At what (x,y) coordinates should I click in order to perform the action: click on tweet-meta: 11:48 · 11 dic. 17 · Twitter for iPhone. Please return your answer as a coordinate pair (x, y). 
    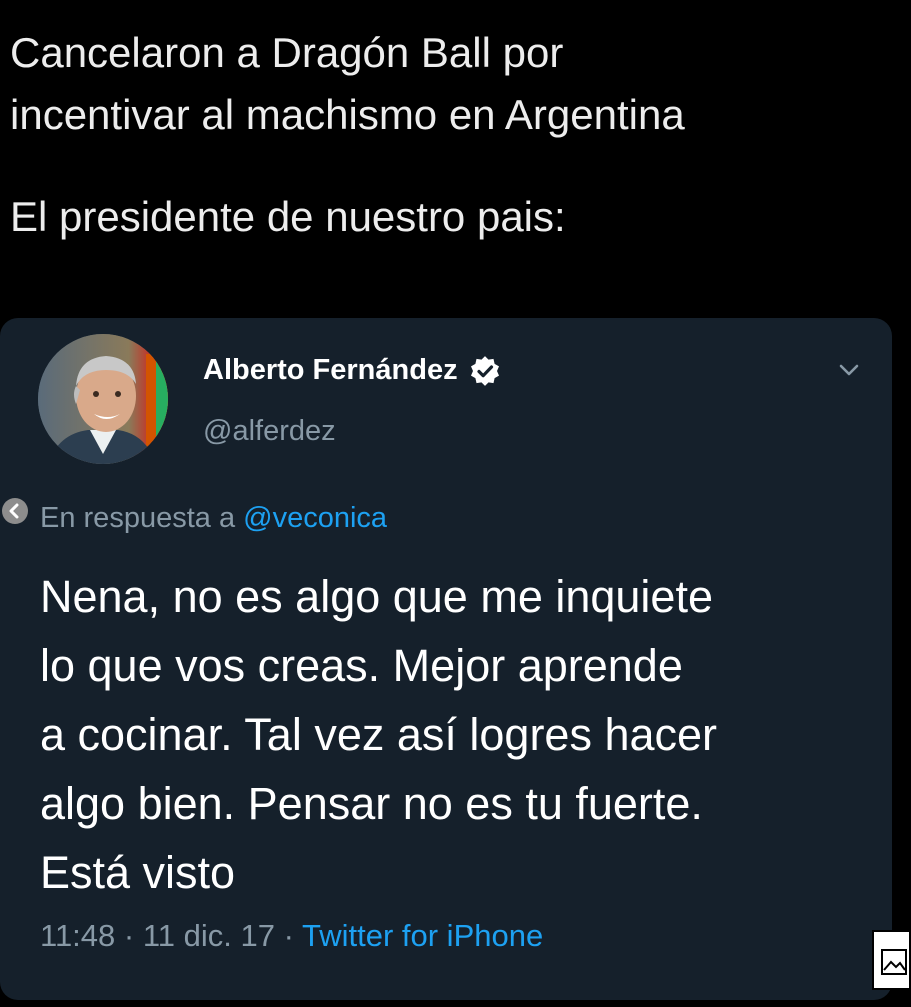
    Looking at the image, I should click on (291, 936).